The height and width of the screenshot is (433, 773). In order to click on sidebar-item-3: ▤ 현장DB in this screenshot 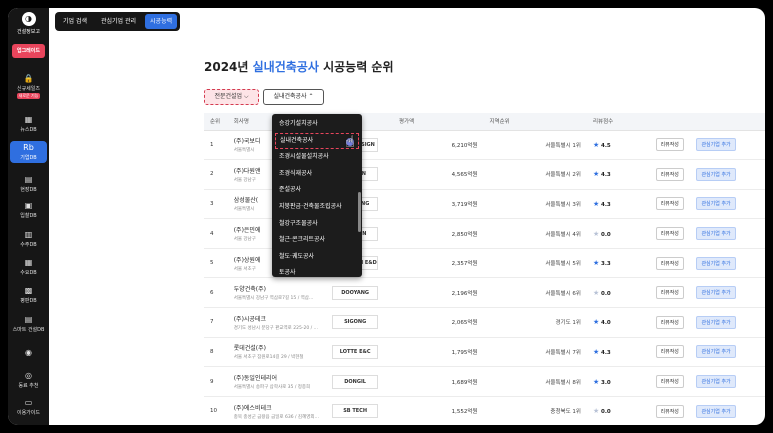, I will do `click(28, 184)`.